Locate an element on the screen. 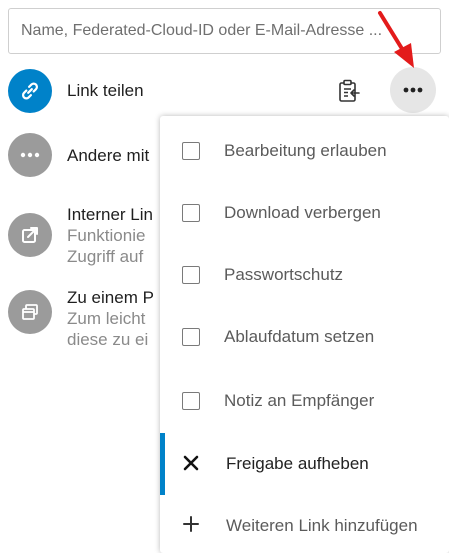  add-to-project-desc-line2: diese zu ei is located at coordinates (108, 339).